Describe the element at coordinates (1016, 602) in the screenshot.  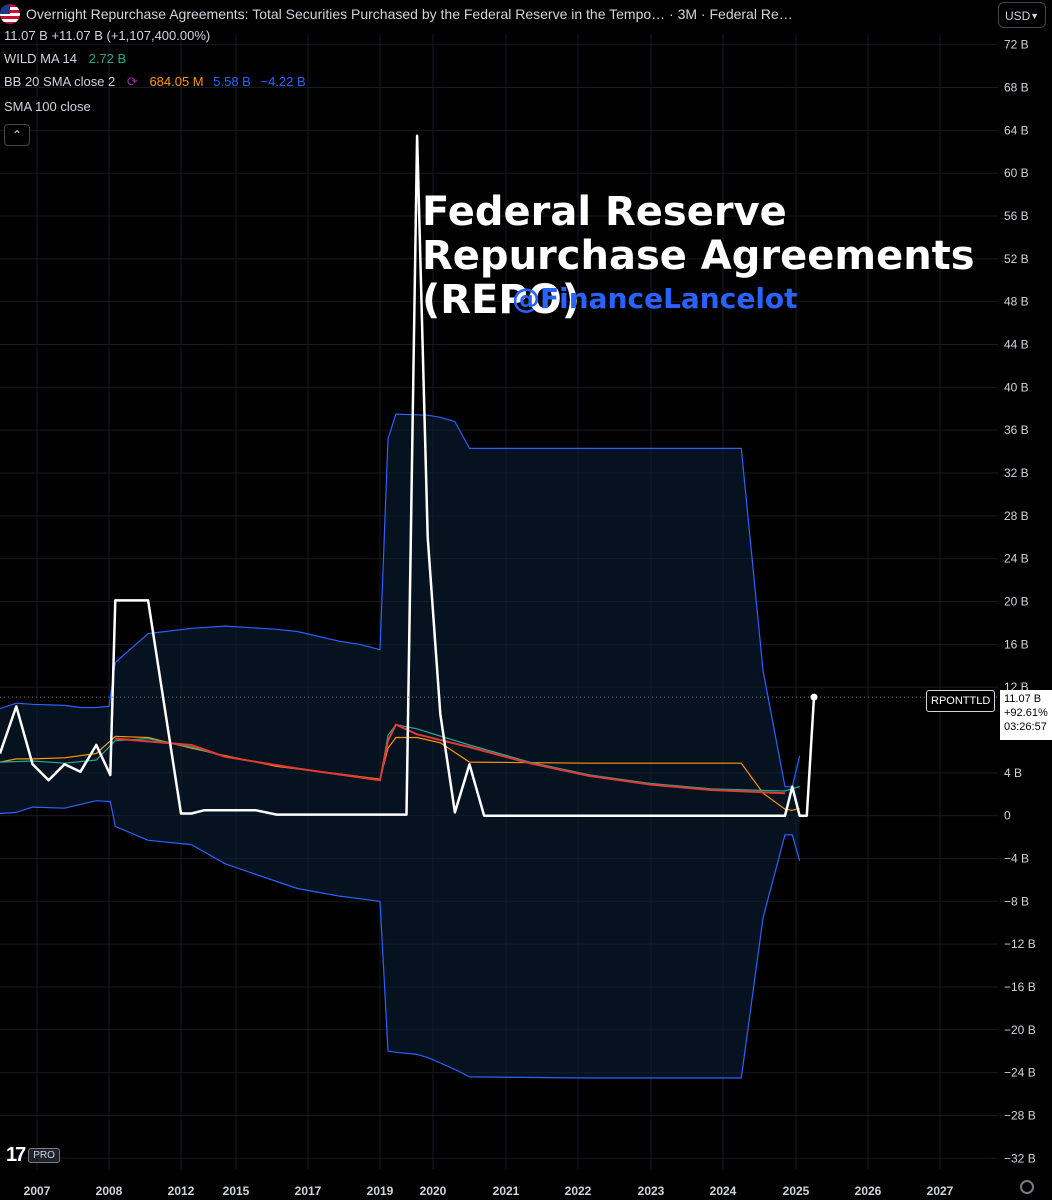
I see `y-tick-label: 20 B` at that location.